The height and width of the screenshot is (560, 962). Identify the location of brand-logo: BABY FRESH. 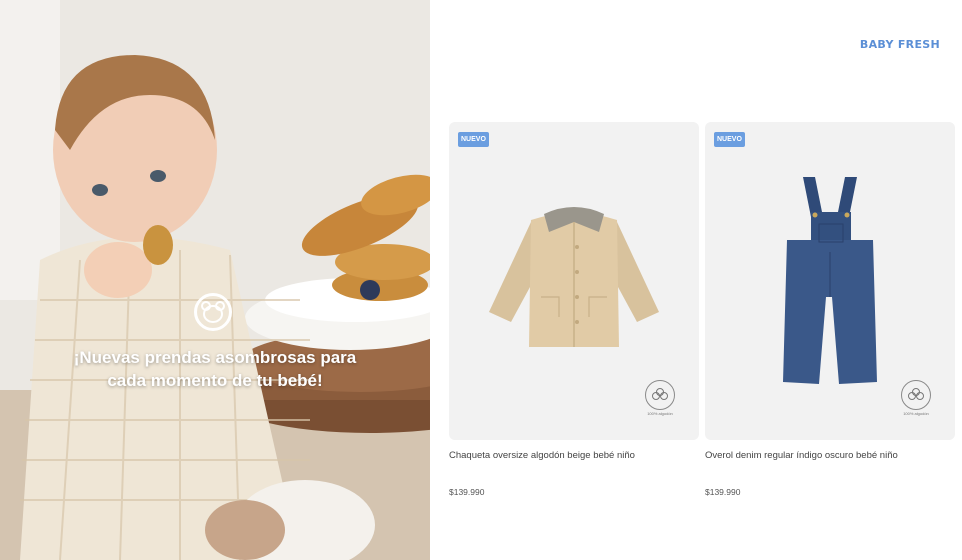
(900, 44).